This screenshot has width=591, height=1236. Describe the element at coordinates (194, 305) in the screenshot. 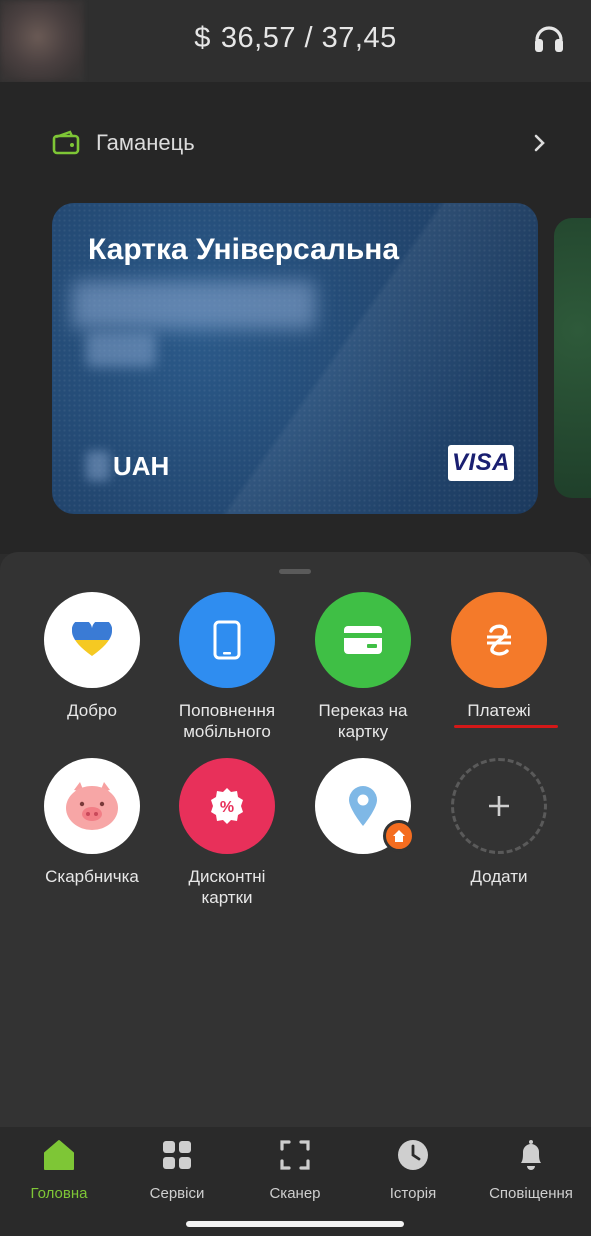

I see `card-balance-hidden` at that location.